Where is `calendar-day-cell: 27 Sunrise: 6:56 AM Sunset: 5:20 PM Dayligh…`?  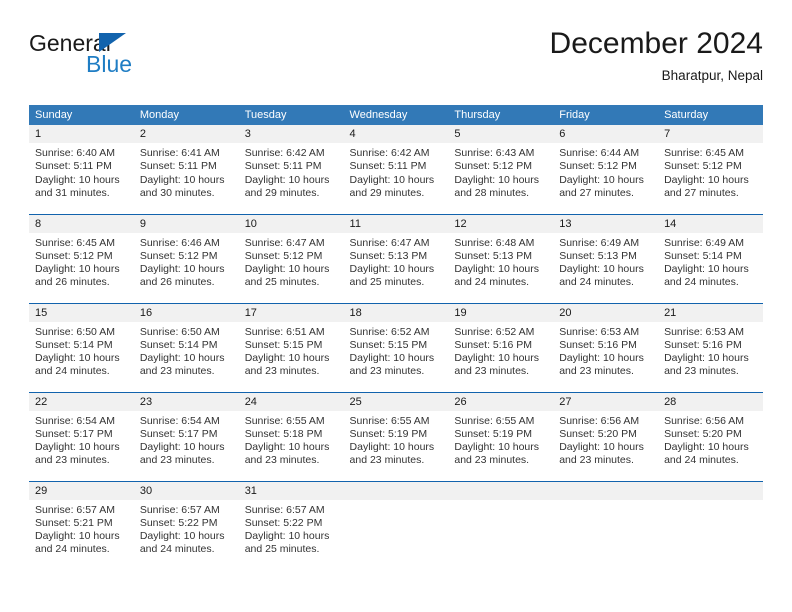 calendar-day-cell: 27 Sunrise: 6:56 AM Sunset: 5:20 PM Dayligh… is located at coordinates (606, 436).